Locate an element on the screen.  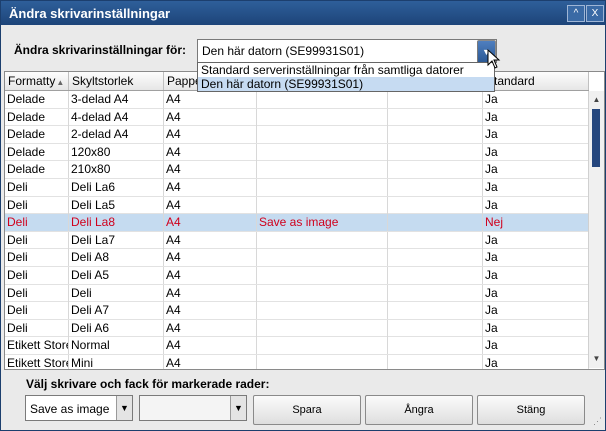
table-row: Delade 4-delad A4 A4 Ja is located at coordinates (297, 117).